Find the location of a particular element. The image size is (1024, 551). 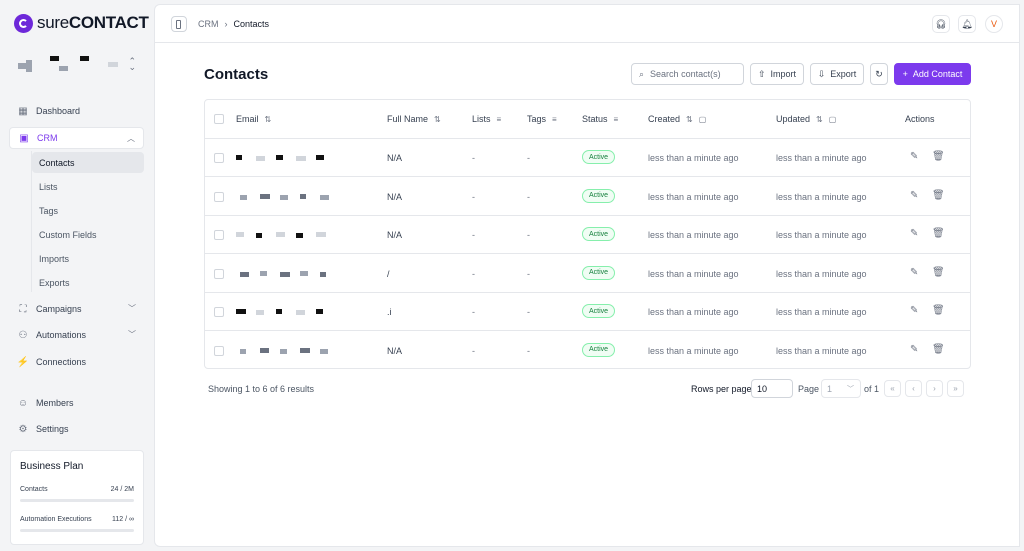

plus-icon: + is located at coordinates (905, 74).